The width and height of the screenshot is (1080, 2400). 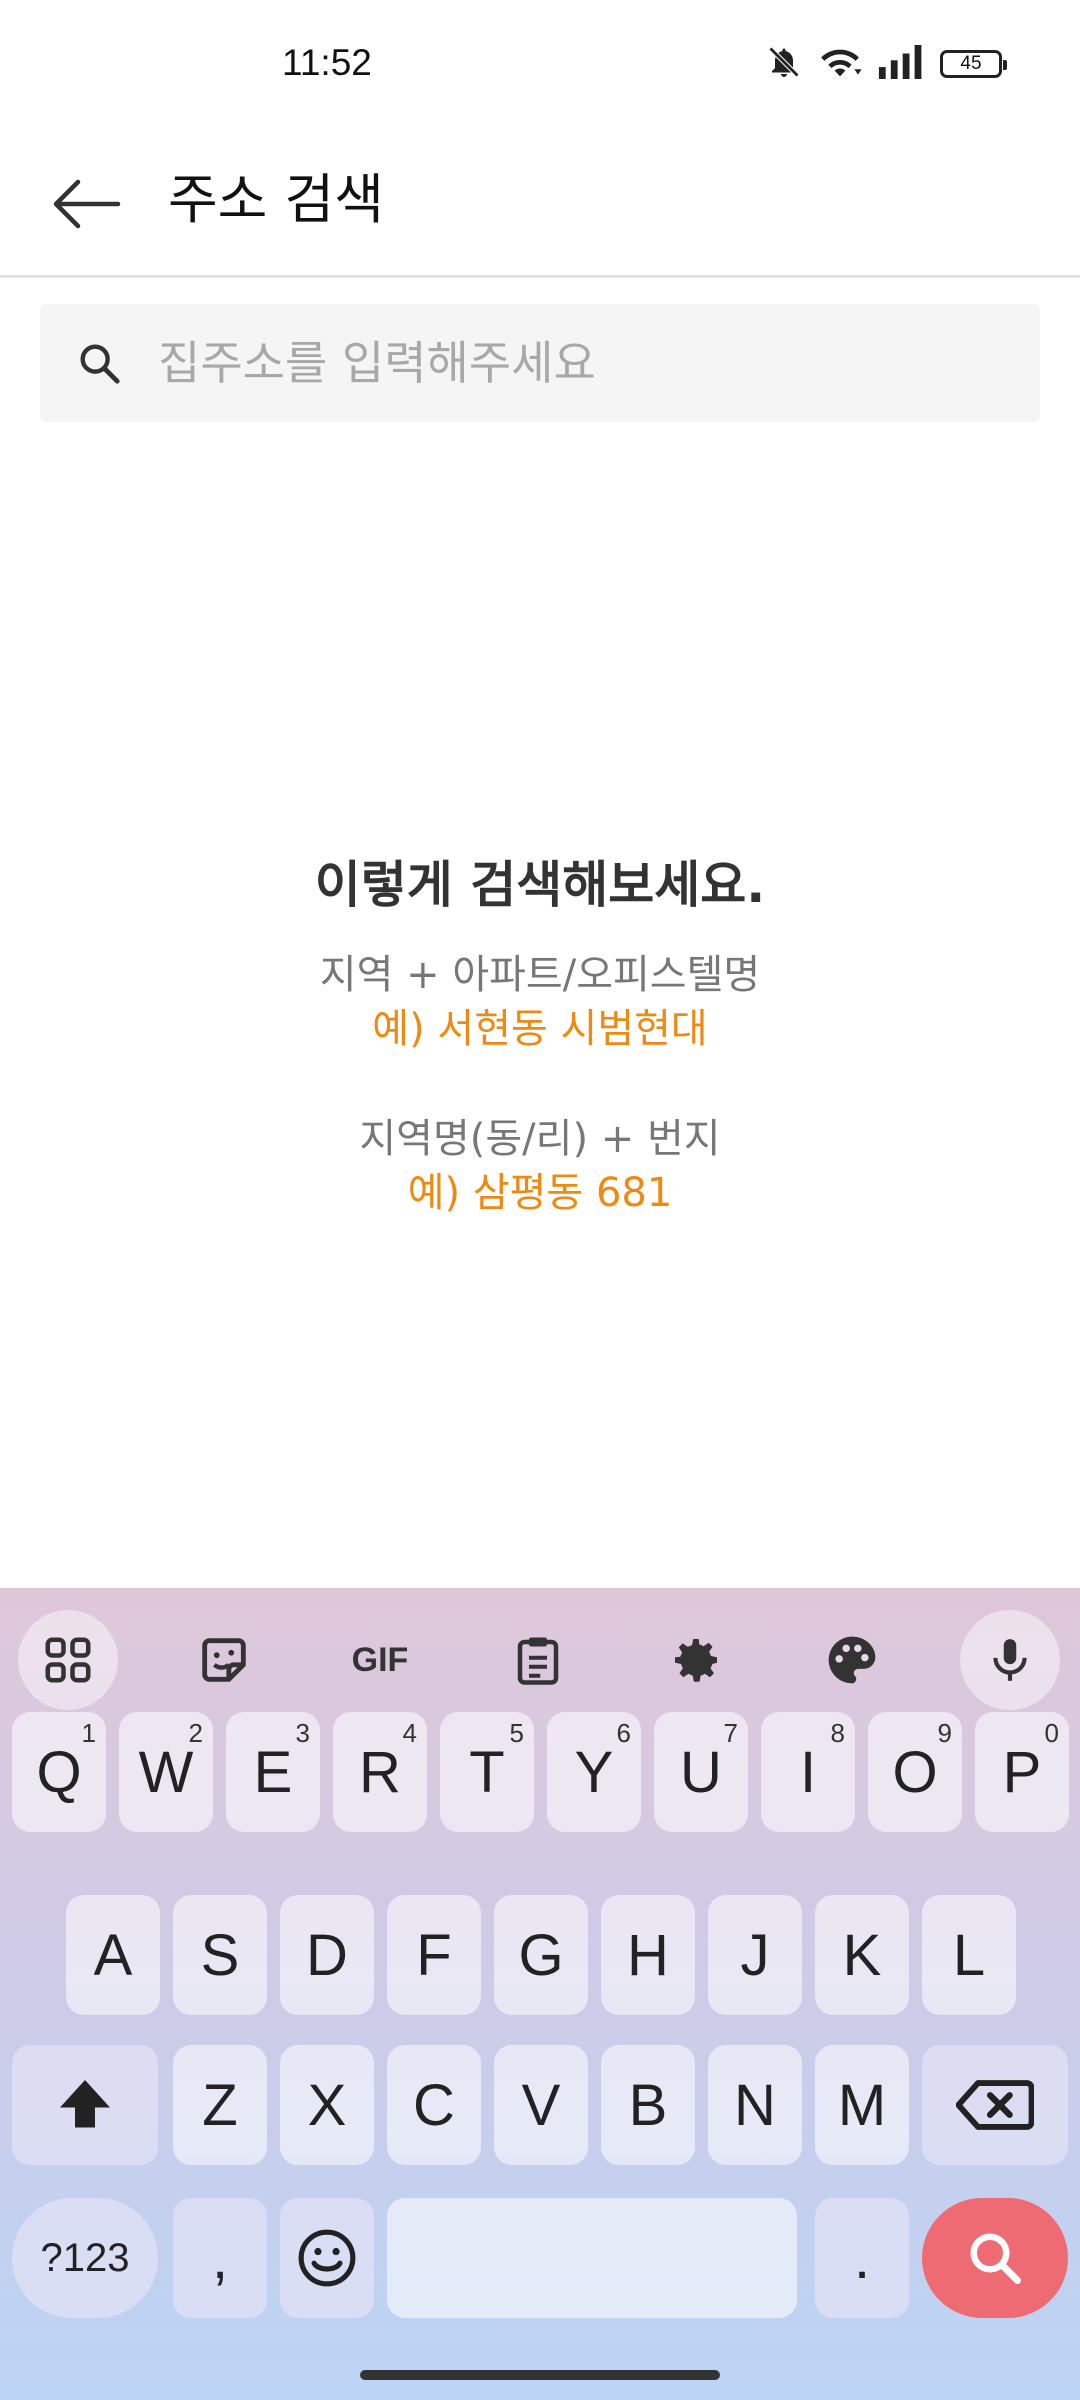 I want to click on guide-example-1: 예) 서현동 시범현대, so click(x=540, y=1029).